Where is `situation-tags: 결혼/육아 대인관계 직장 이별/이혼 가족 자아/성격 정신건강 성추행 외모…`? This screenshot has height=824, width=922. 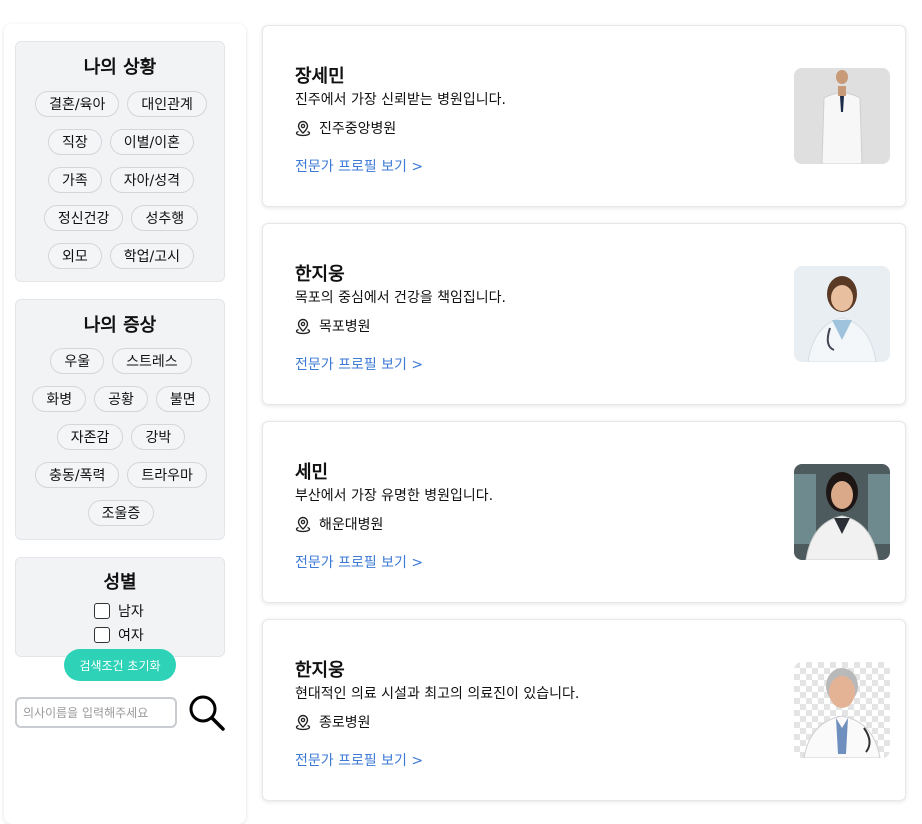
situation-tags: 결혼/육아 대인관계 직장 이별/이혼 가족 자아/성격 정신건강 성추행 외모… is located at coordinates (121, 180).